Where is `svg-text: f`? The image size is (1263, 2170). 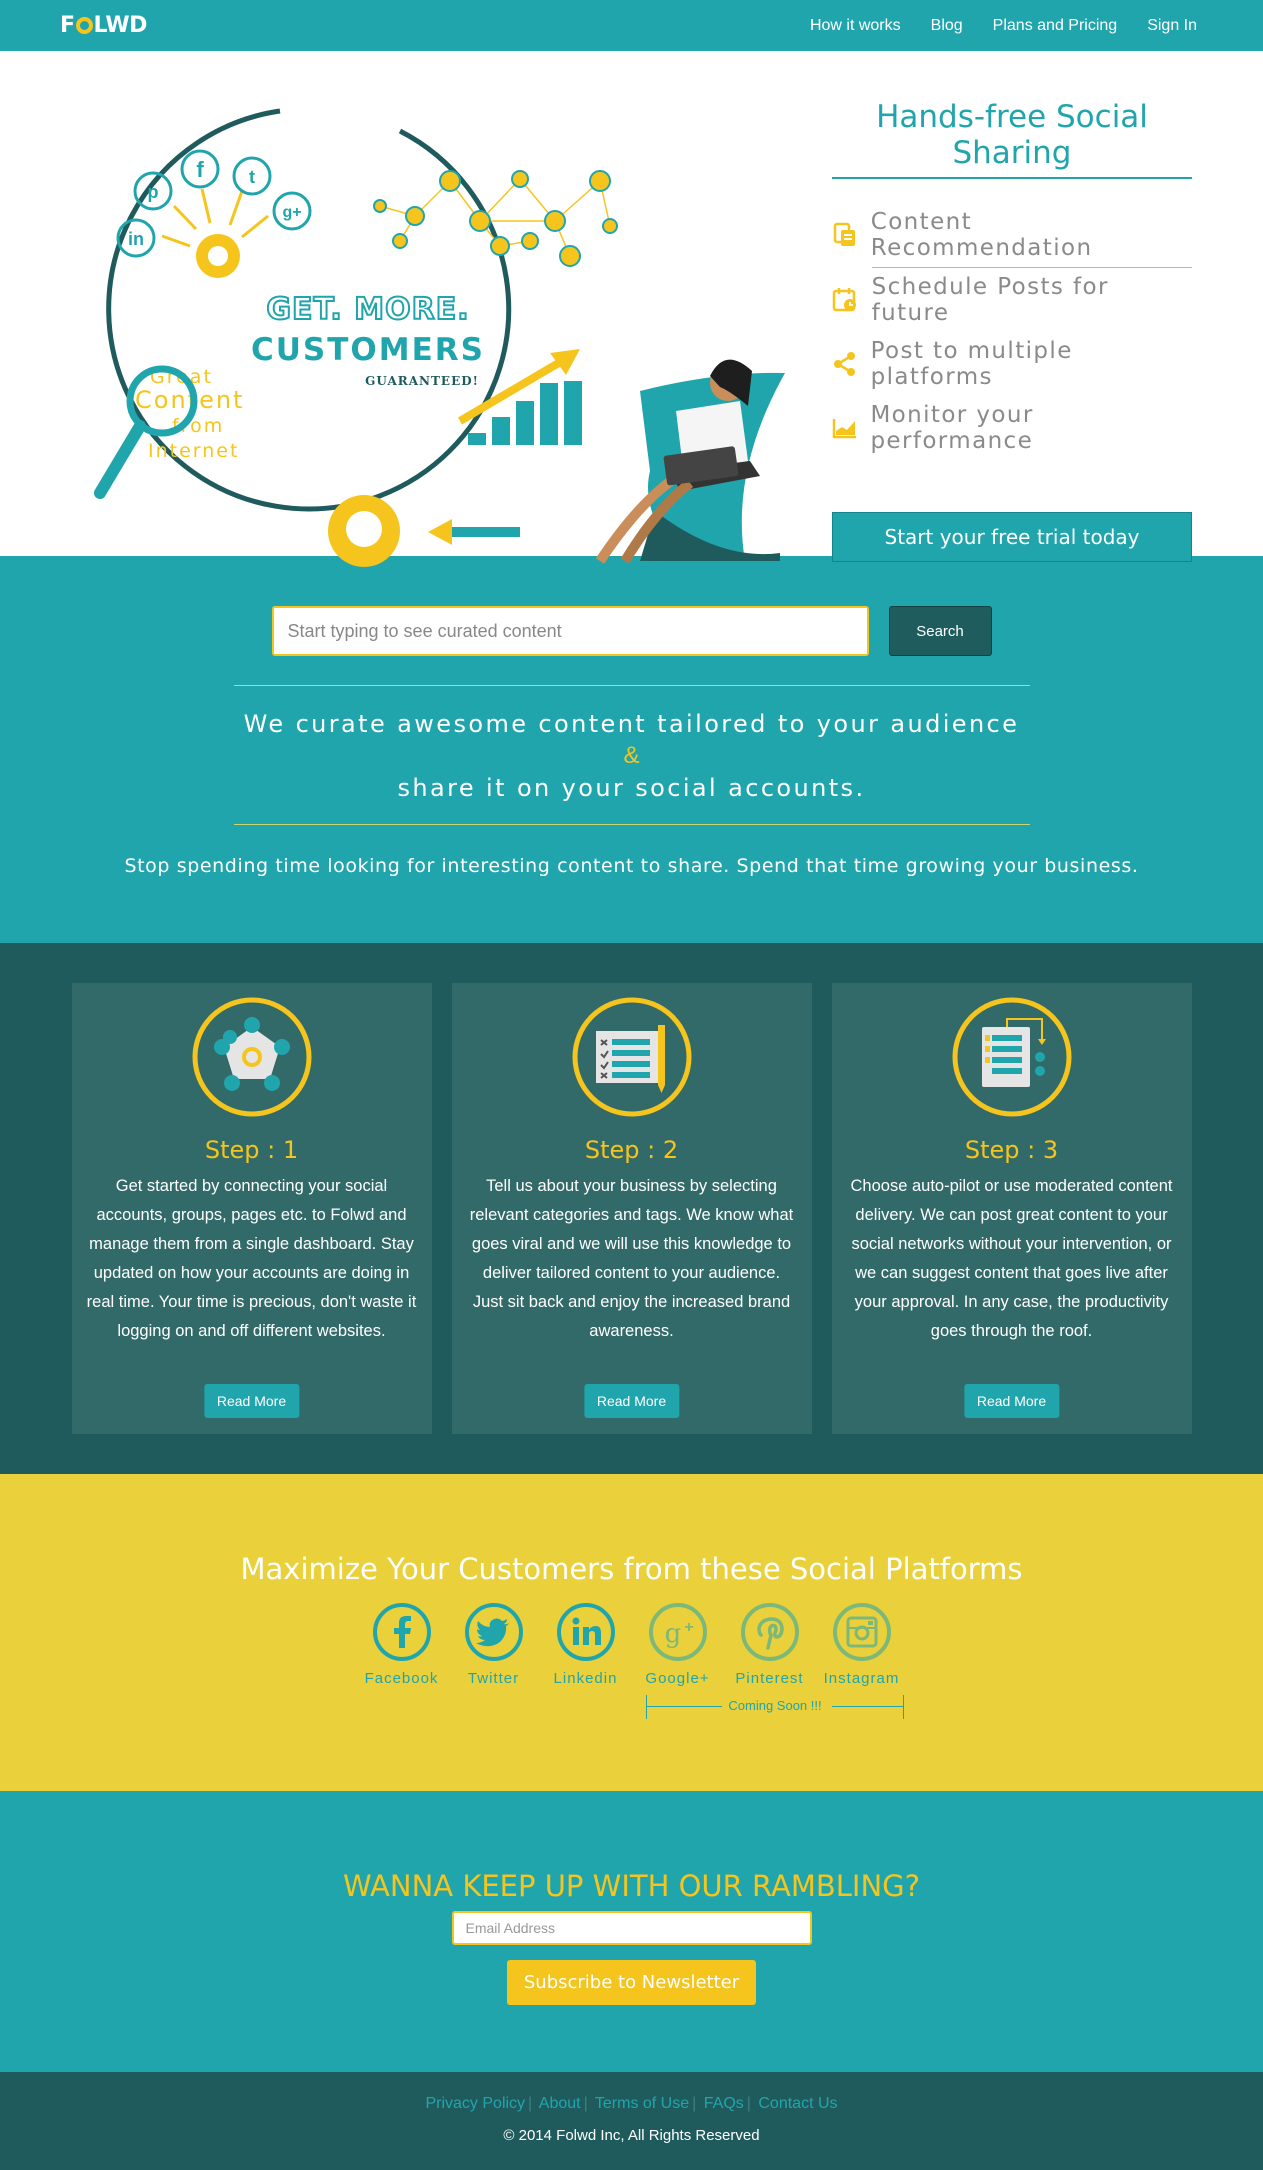 svg-text: f is located at coordinates (200, 169).